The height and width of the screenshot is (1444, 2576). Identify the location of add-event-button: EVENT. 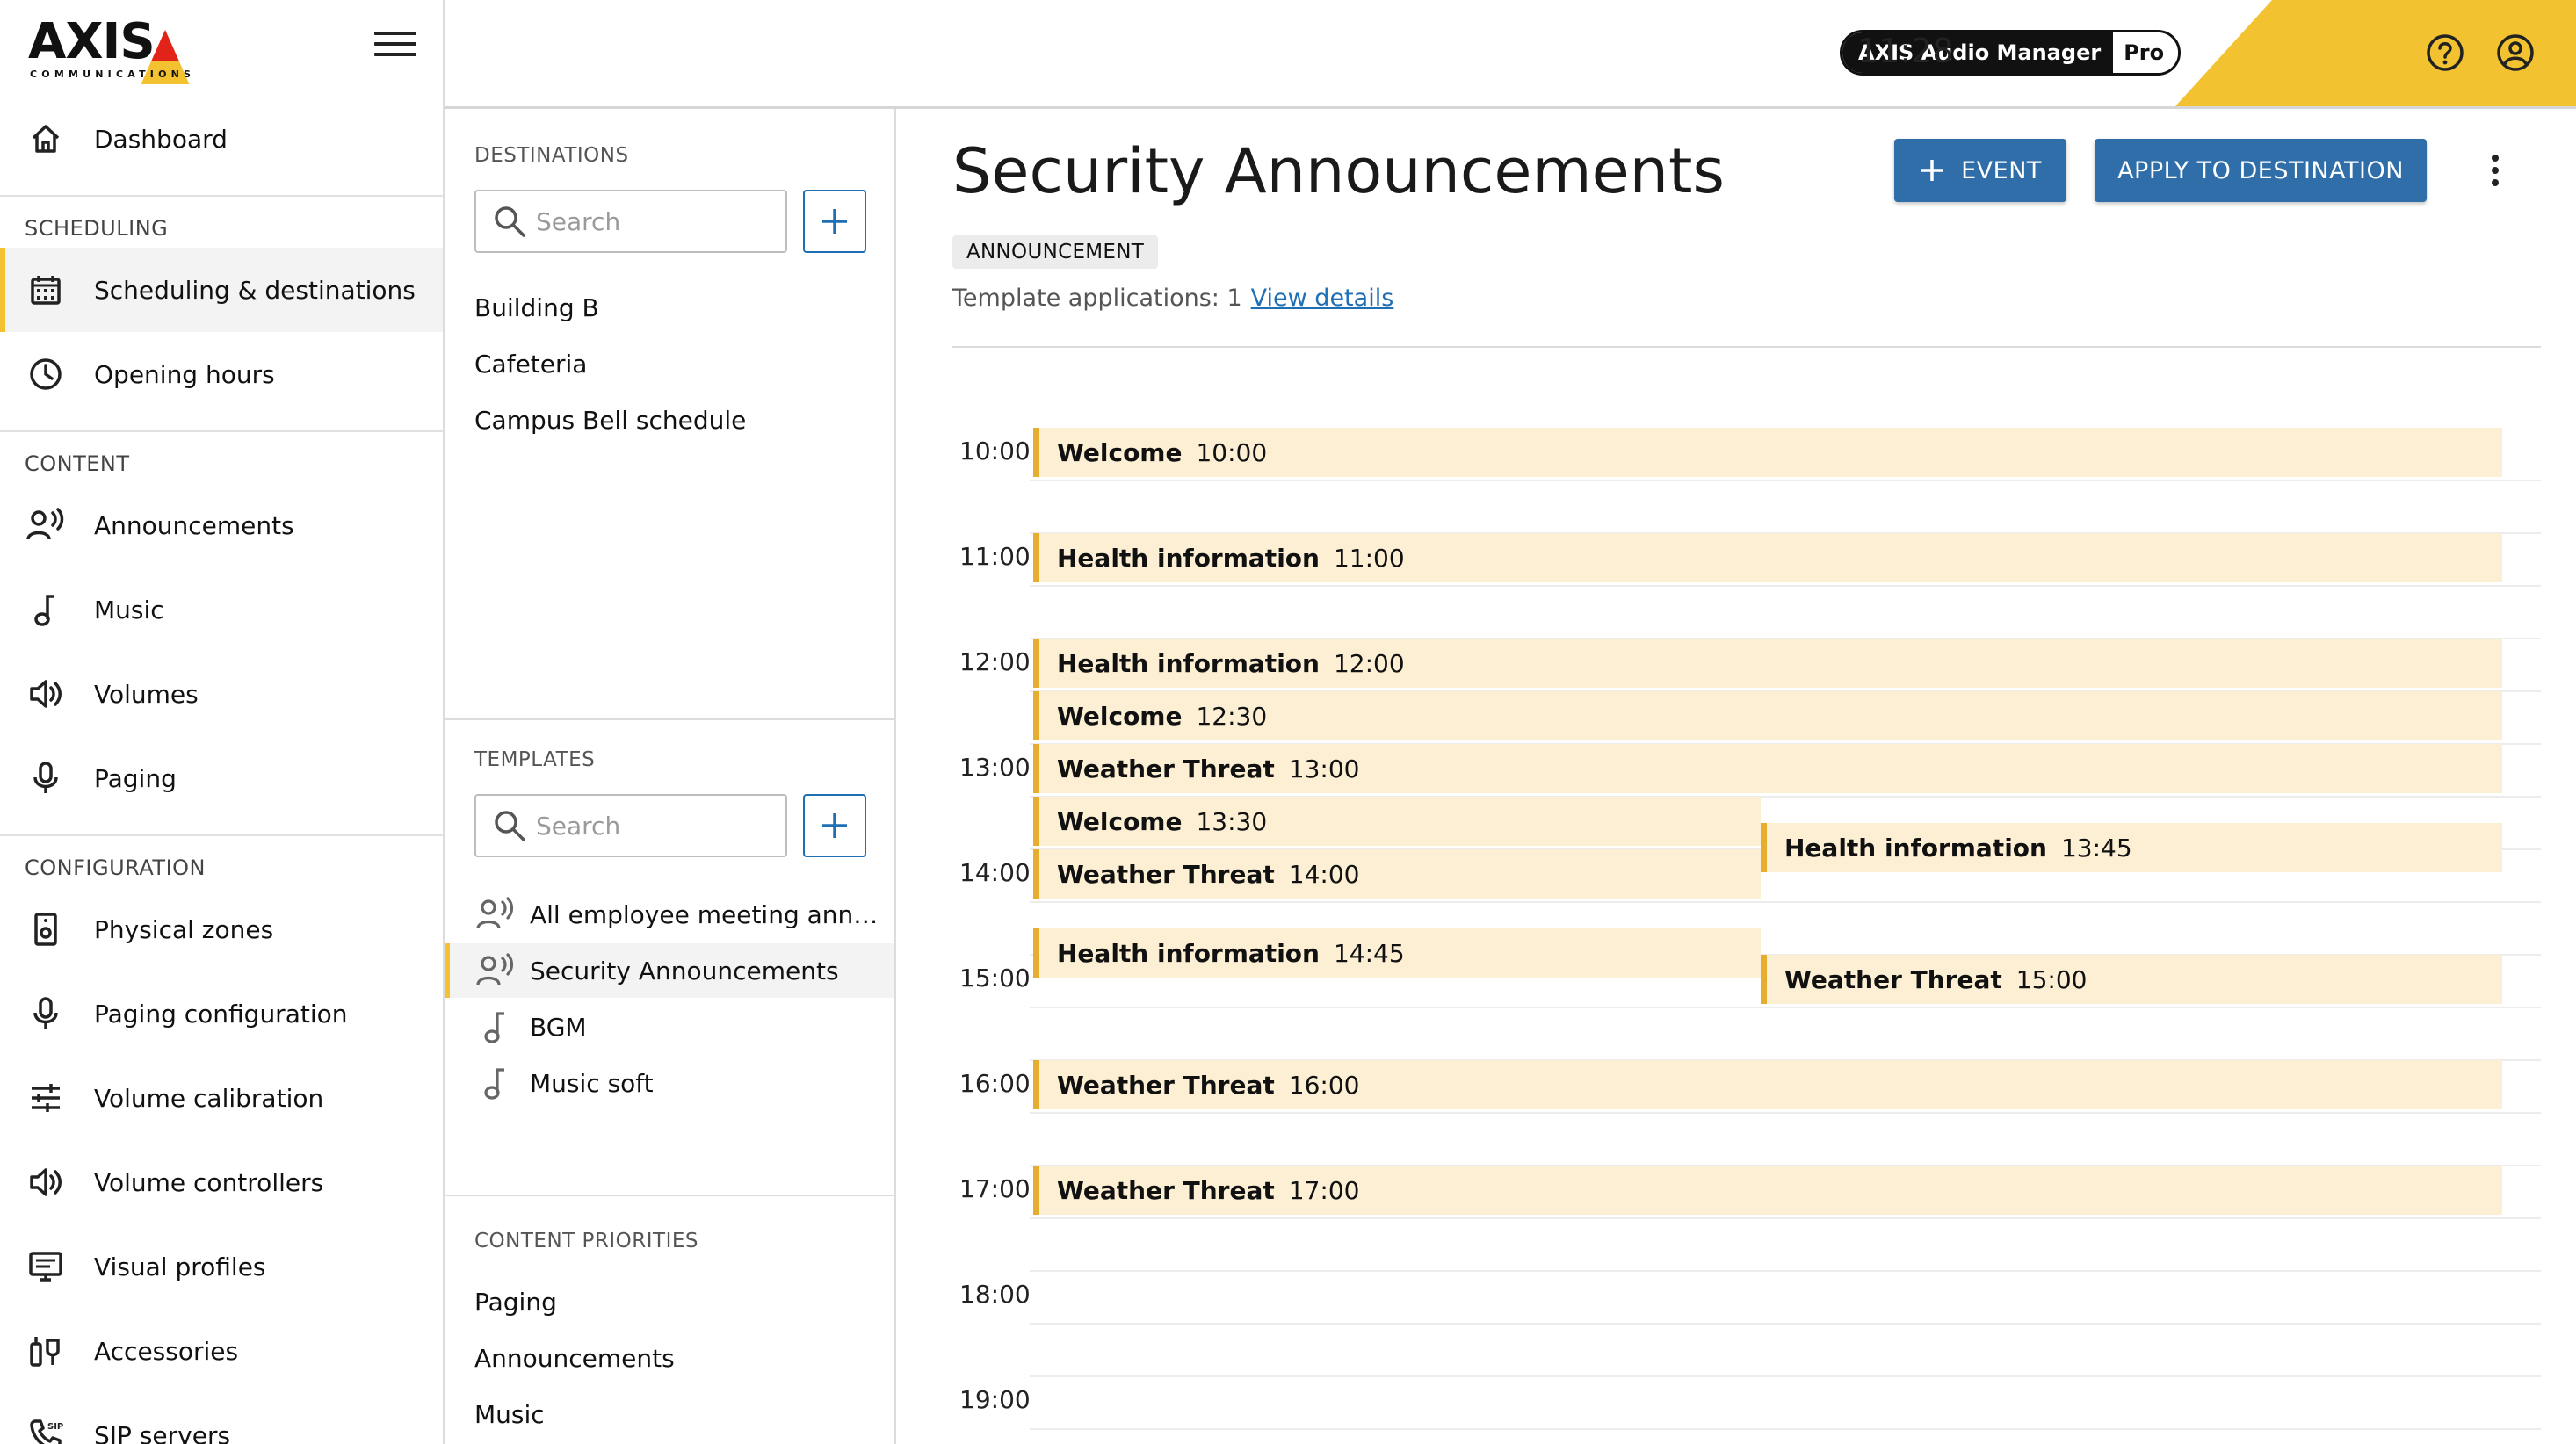
(1980, 170).